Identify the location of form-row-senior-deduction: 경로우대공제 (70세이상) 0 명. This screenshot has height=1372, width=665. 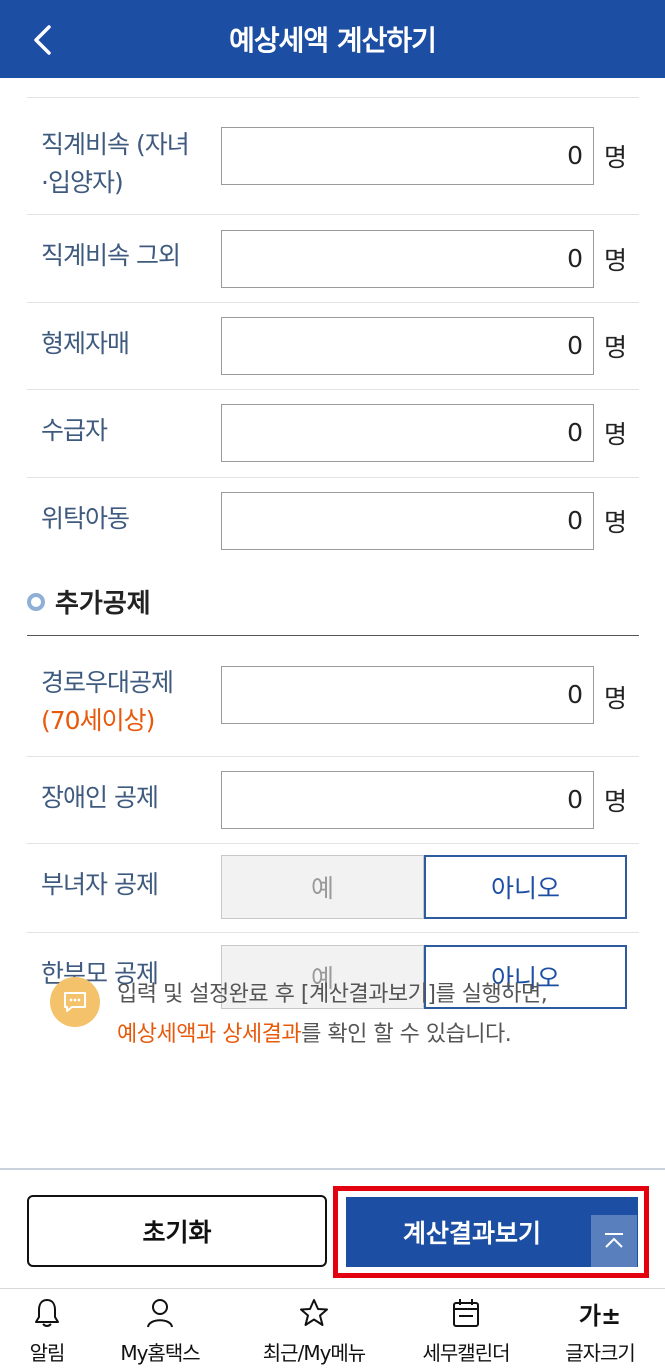
(333, 696).